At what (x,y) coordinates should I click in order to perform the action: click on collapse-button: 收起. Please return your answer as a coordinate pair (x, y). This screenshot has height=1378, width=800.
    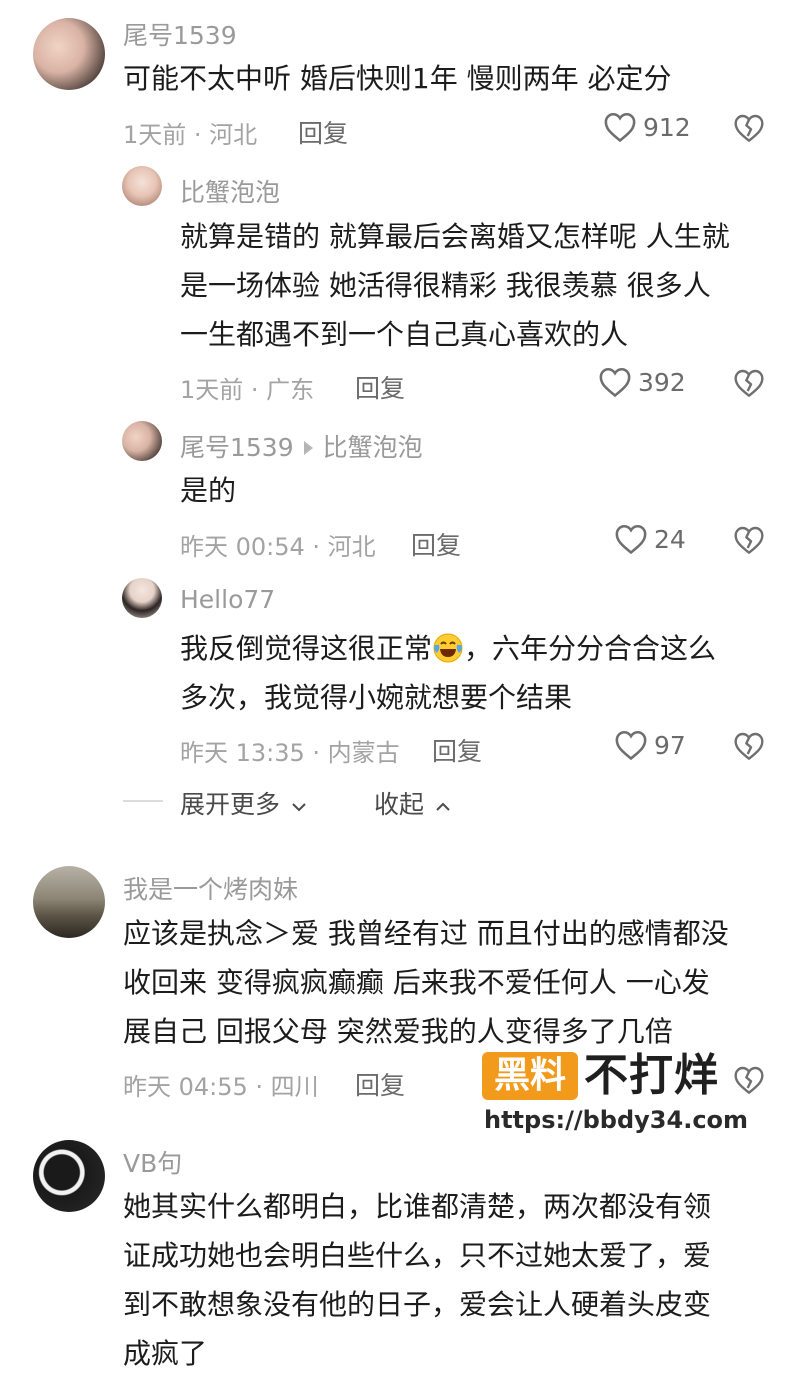
    Looking at the image, I should click on (412, 803).